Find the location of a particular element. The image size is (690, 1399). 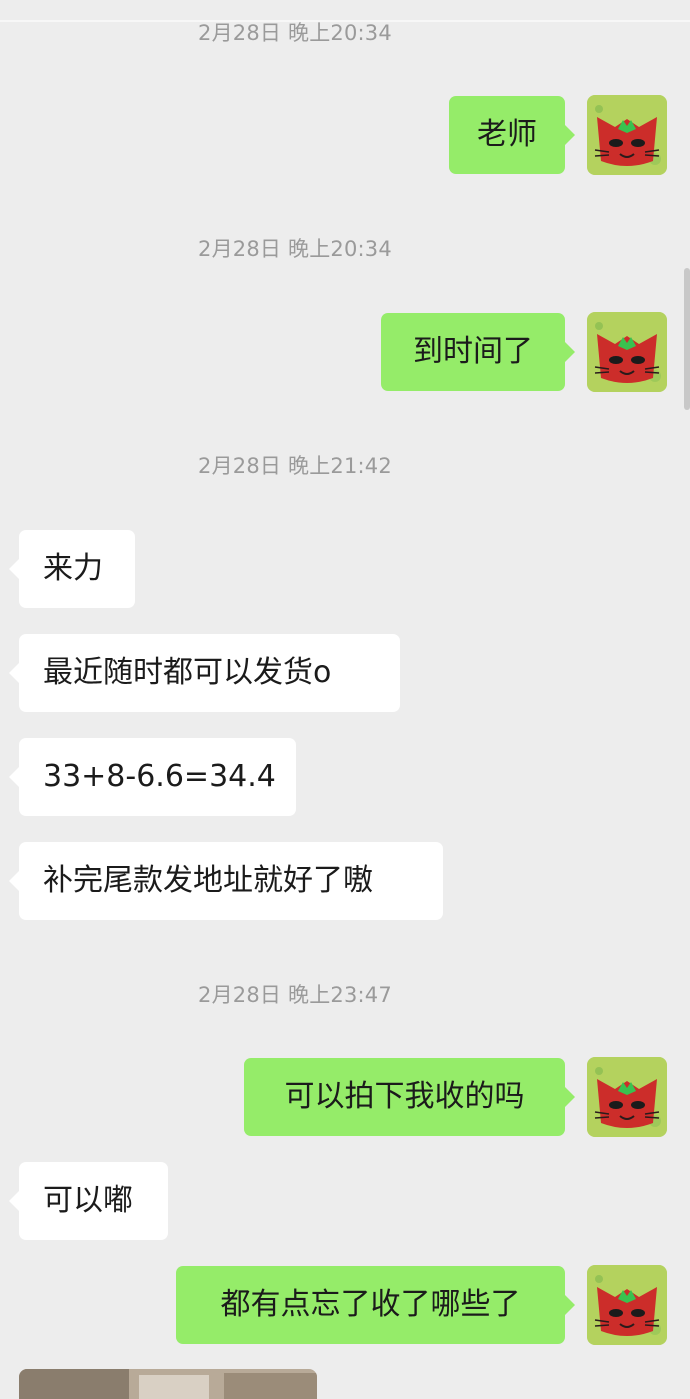

outgoing-message-bubble: 可以拍下我收的吗 is located at coordinates (409, 1097).